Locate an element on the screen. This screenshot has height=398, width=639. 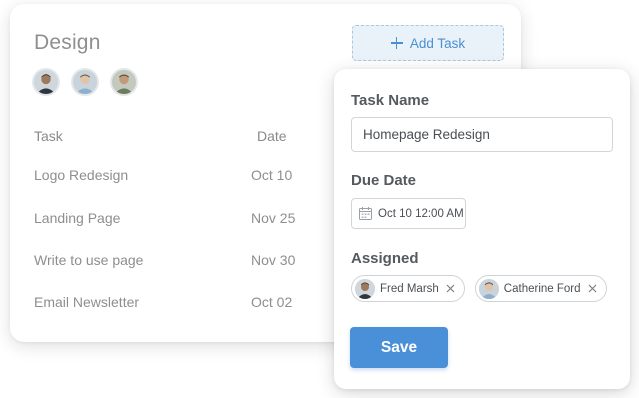
assignee-name: Catherine Ford is located at coordinates (542, 288).